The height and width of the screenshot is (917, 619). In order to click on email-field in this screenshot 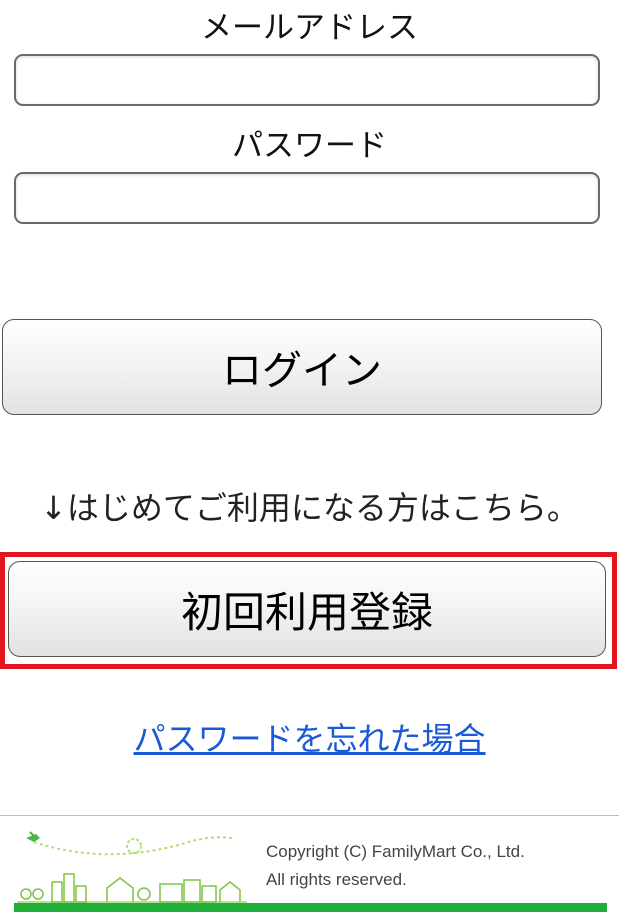, I will do `click(307, 80)`.